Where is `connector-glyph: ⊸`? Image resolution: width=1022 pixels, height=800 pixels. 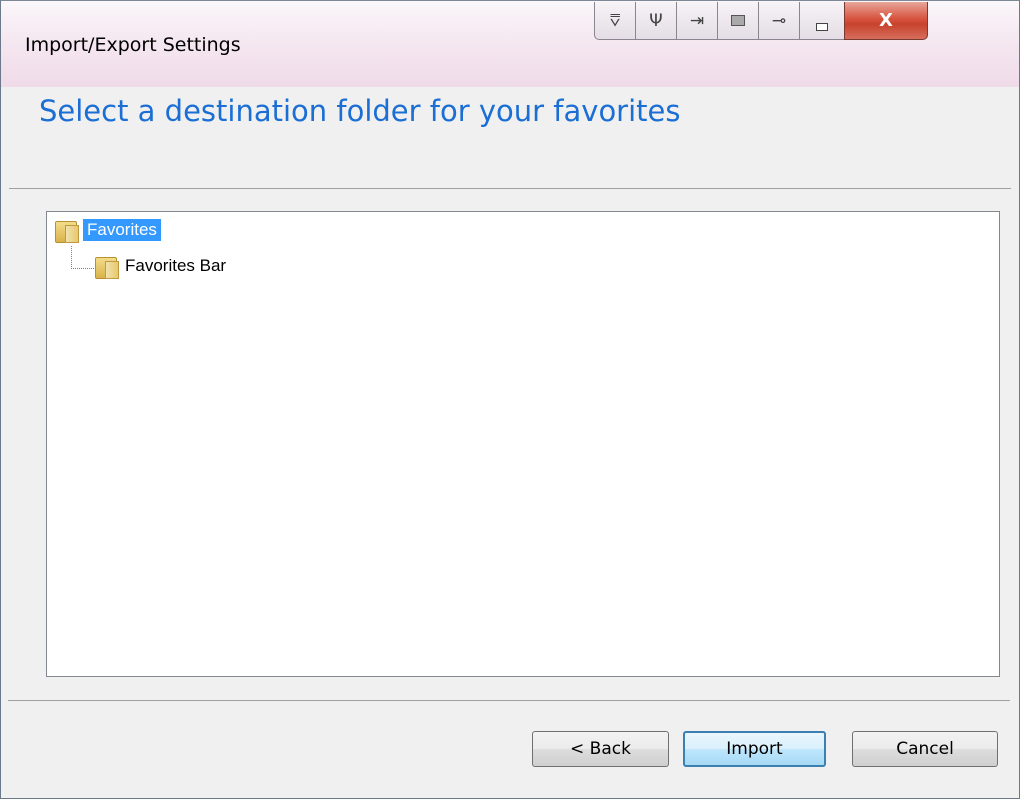 connector-glyph: ⊸ is located at coordinates (779, 20).